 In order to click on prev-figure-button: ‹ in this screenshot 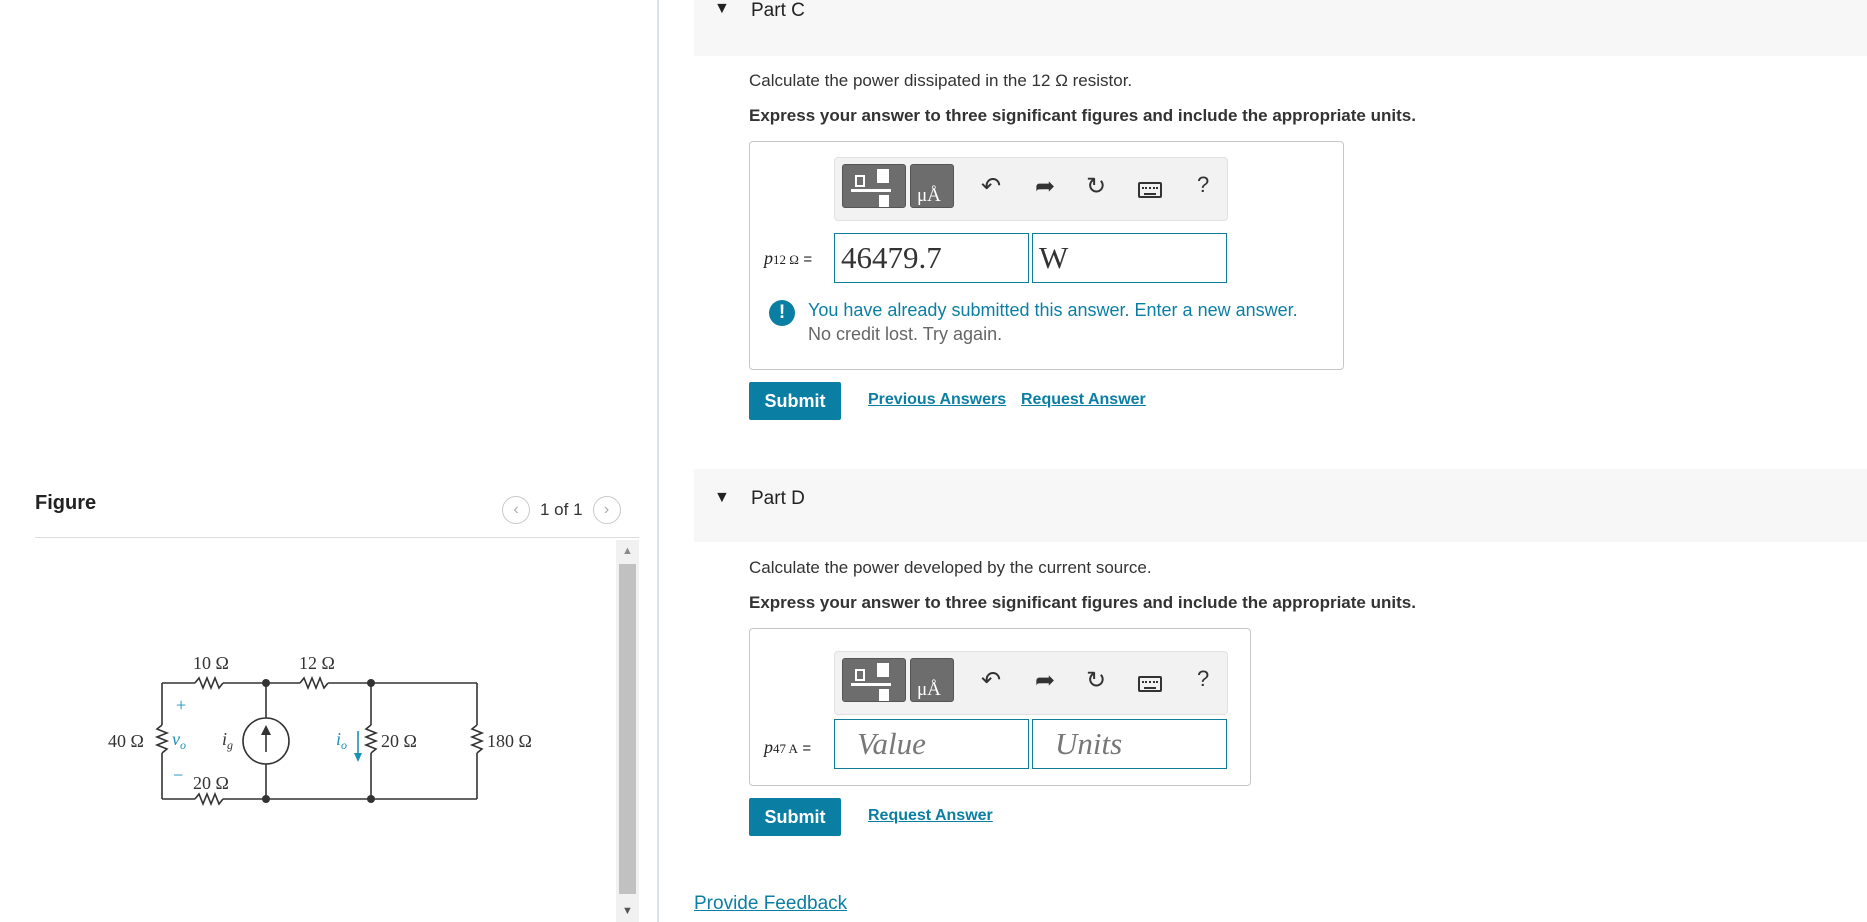, I will do `click(516, 510)`.